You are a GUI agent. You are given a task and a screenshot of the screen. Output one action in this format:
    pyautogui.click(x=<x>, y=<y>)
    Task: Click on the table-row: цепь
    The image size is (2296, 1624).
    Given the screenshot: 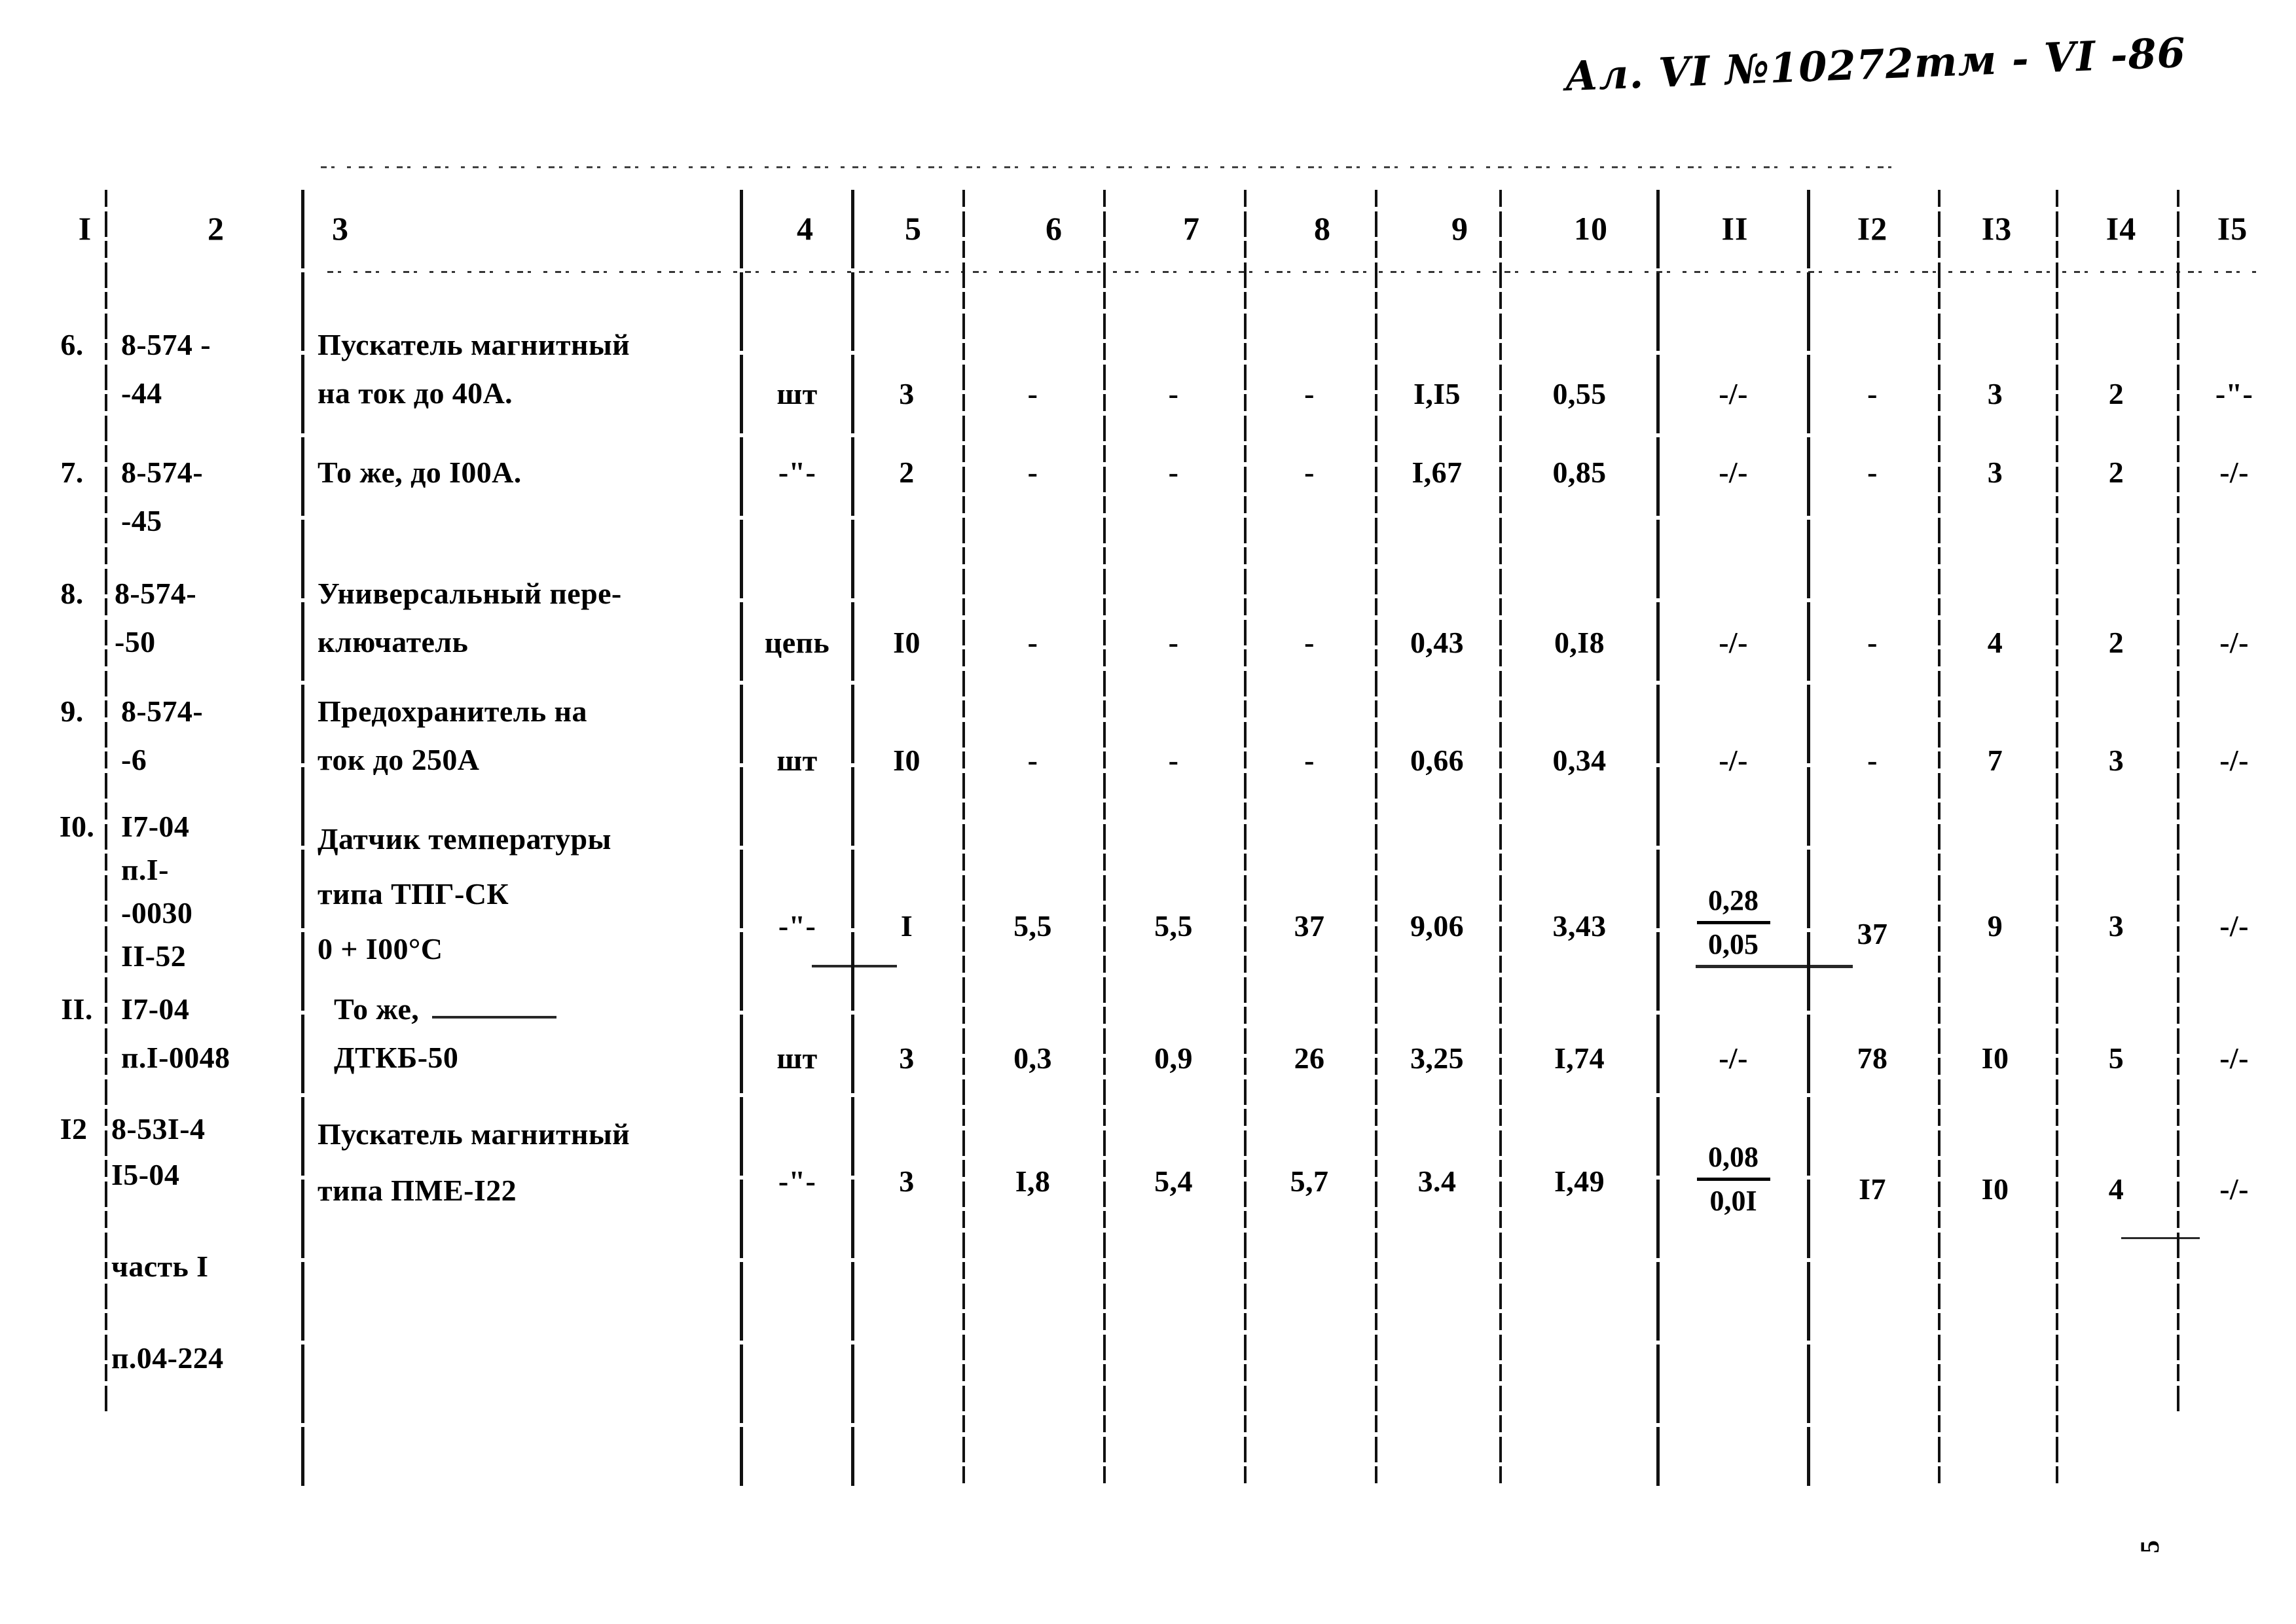 What is the action you would take?
    pyautogui.click(x=797, y=642)
    